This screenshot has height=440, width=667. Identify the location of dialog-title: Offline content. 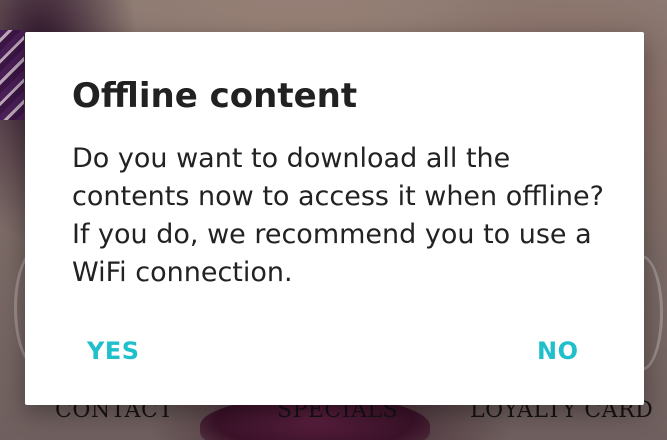
(215, 96).